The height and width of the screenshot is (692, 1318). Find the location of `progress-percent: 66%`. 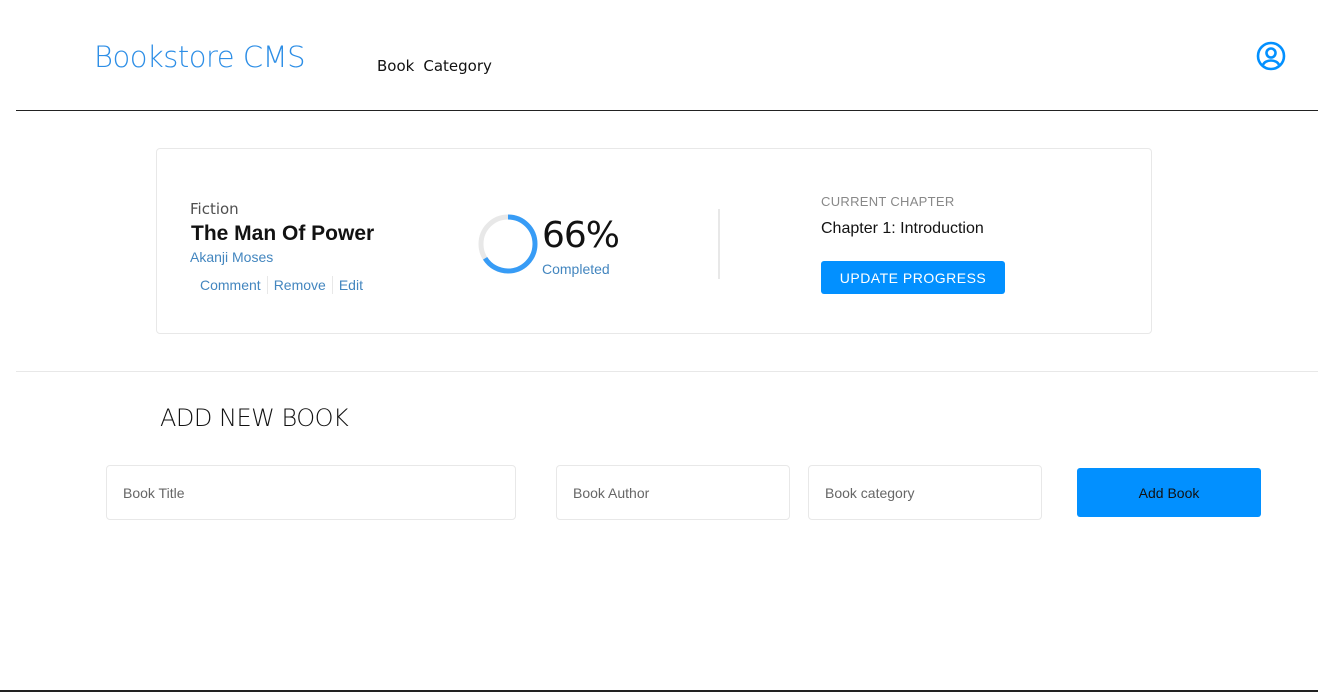

progress-percent: 66% is located at coordinates (581, 235).